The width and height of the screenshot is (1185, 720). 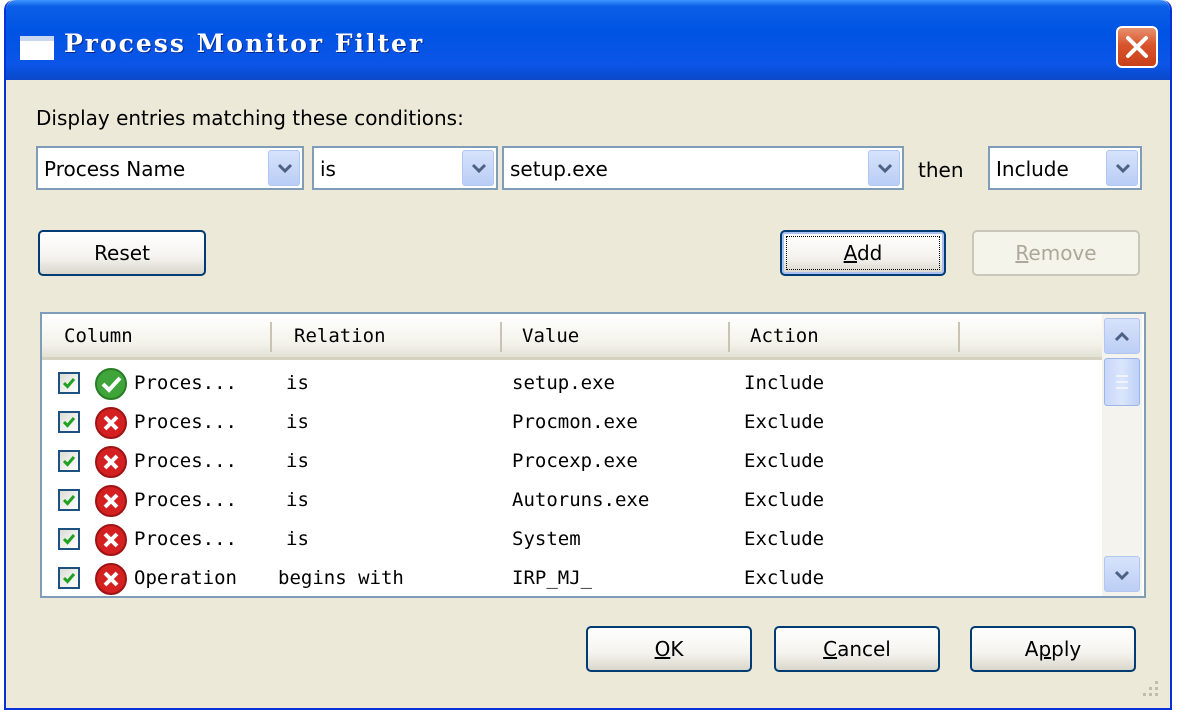 I want to click on apply-label-prefix: A, so click(x=1031, y=649).